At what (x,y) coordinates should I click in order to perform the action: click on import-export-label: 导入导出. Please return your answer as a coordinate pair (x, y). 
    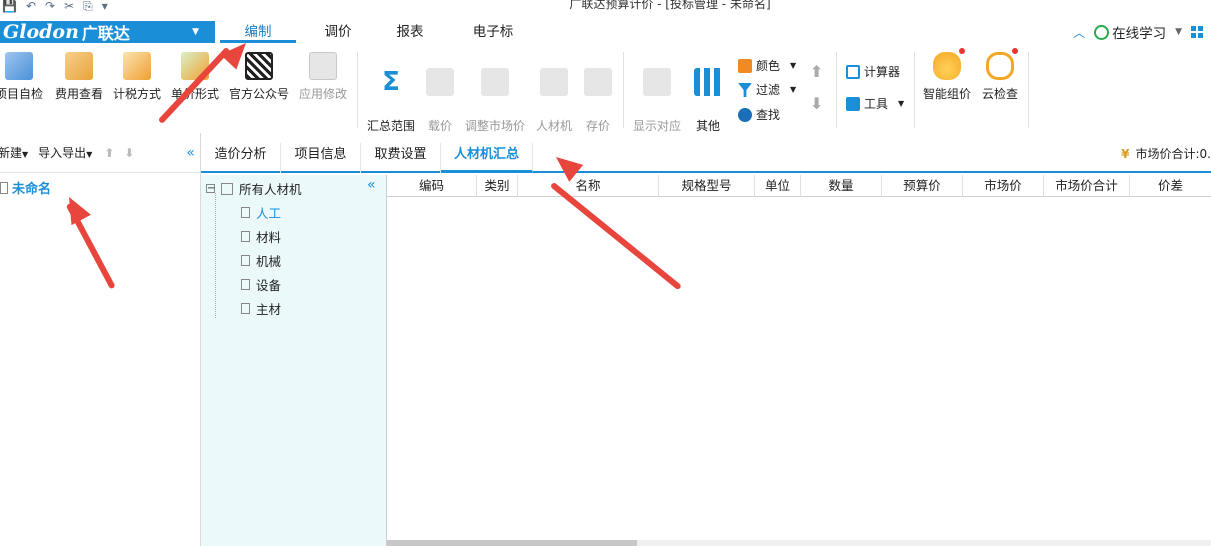
    Looking at the image, I should click on (62, 153).